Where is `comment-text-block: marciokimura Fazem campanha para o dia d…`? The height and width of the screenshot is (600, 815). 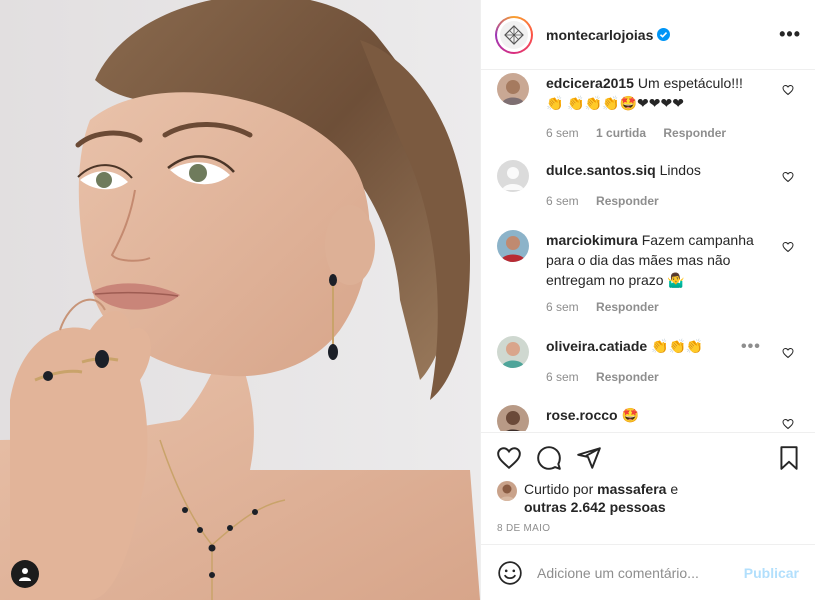
comment-text-block: marciokimura Fazem campanha para o dia d… is located at coordinates (651, 260).